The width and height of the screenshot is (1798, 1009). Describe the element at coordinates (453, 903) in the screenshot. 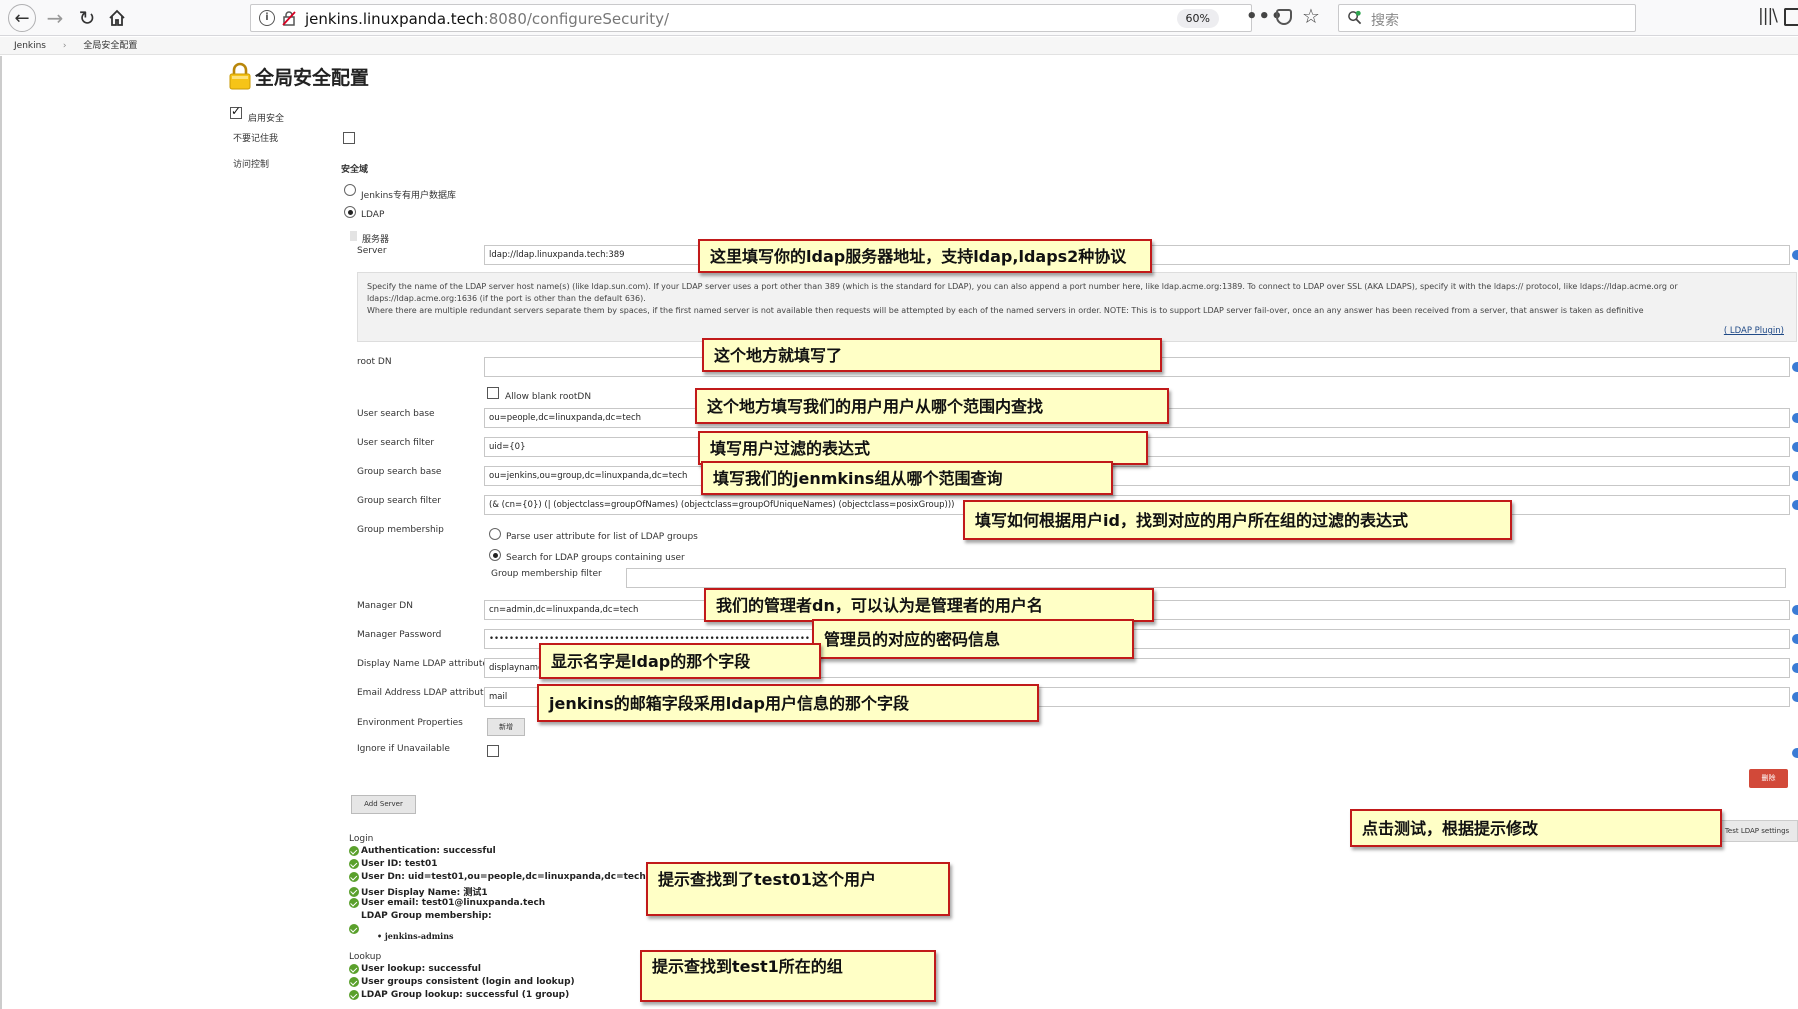

I see `result-email-text: User email: test01@linuxpanda.tech` at that location.